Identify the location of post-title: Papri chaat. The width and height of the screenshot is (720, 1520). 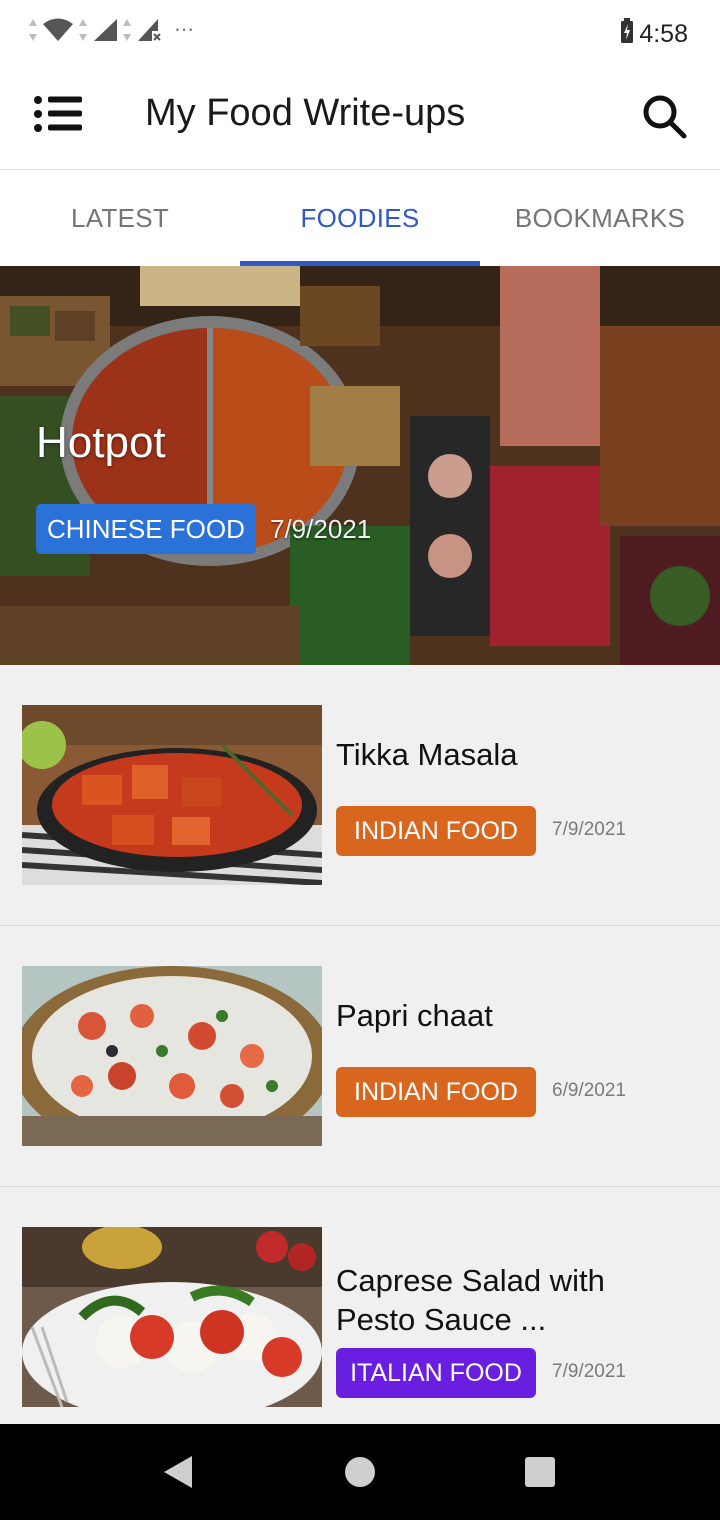
(414, 1015).